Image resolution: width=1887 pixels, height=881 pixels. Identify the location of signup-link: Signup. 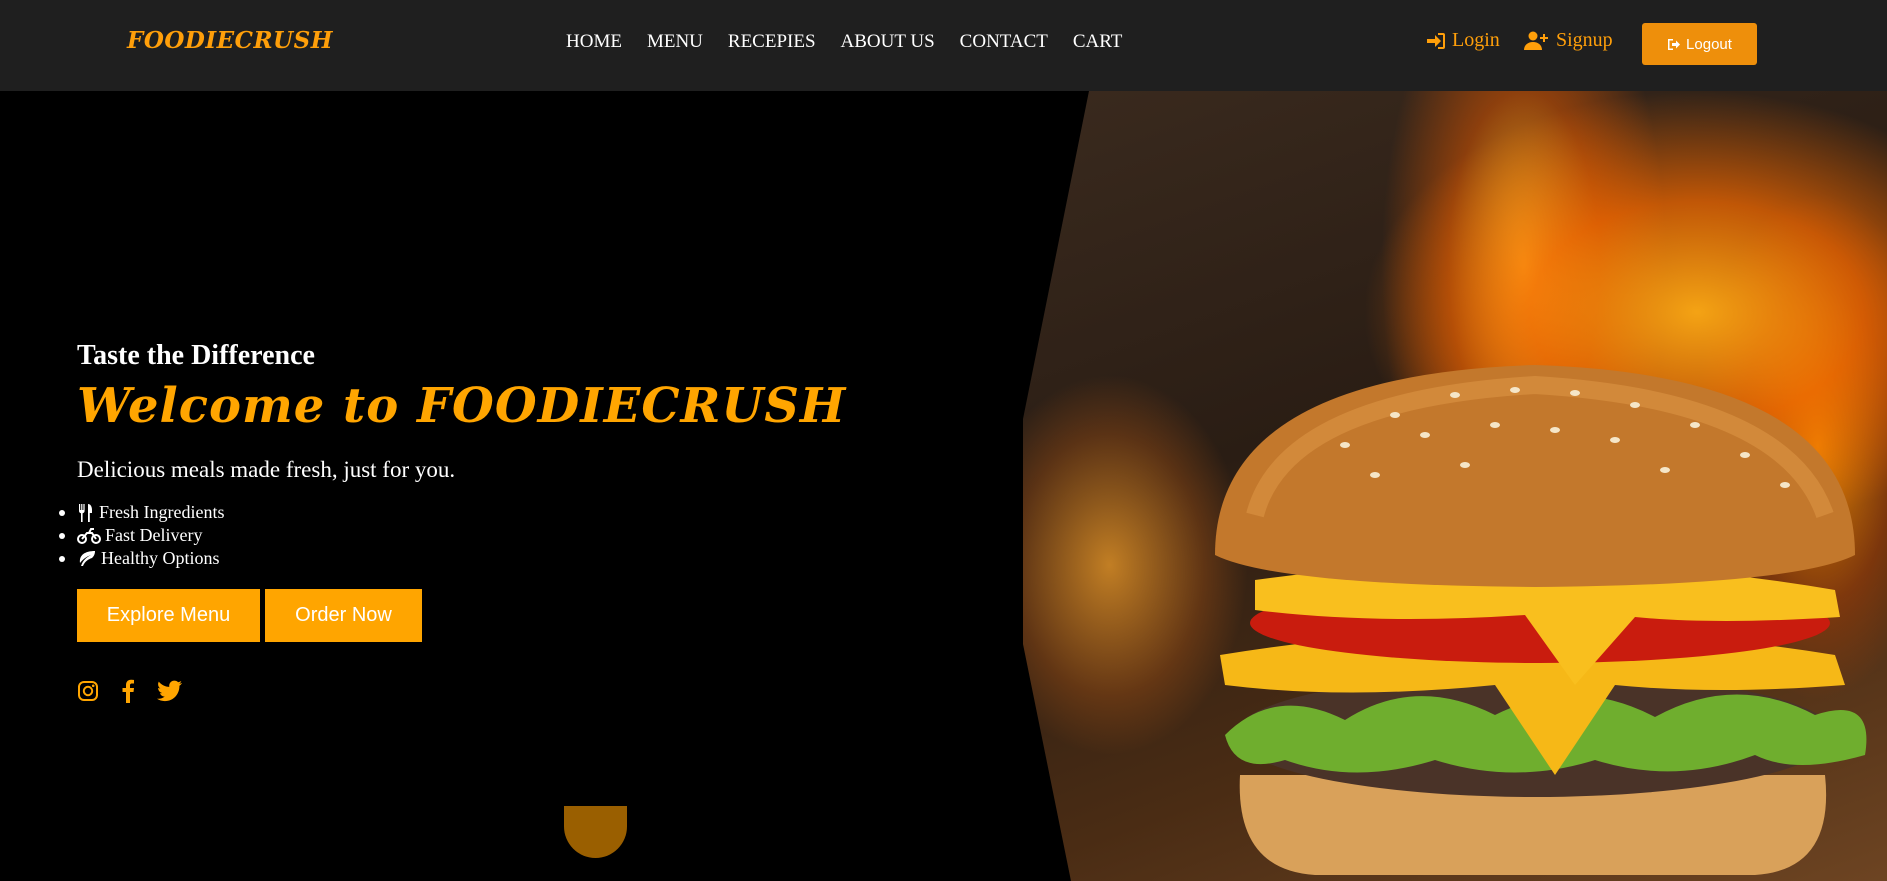
(1568, 40).